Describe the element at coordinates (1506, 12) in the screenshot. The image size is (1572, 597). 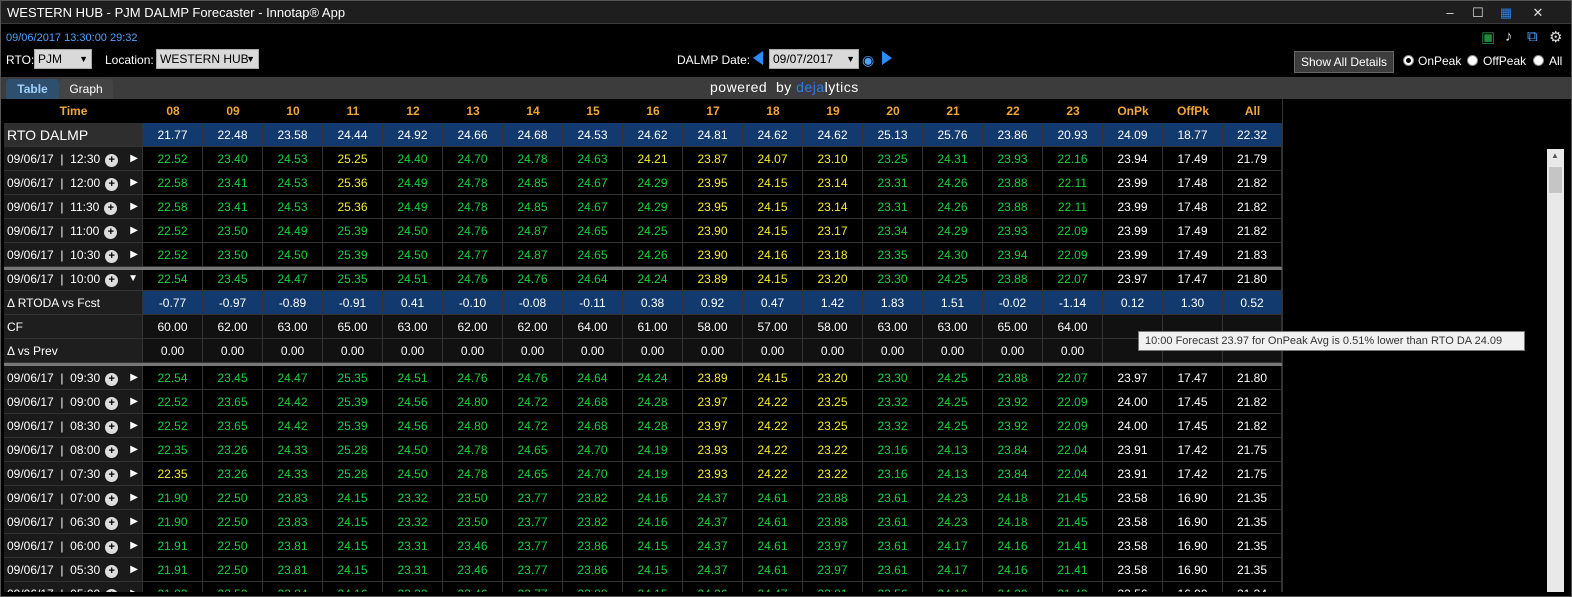
I see `tile-icon: ▦` at that location.